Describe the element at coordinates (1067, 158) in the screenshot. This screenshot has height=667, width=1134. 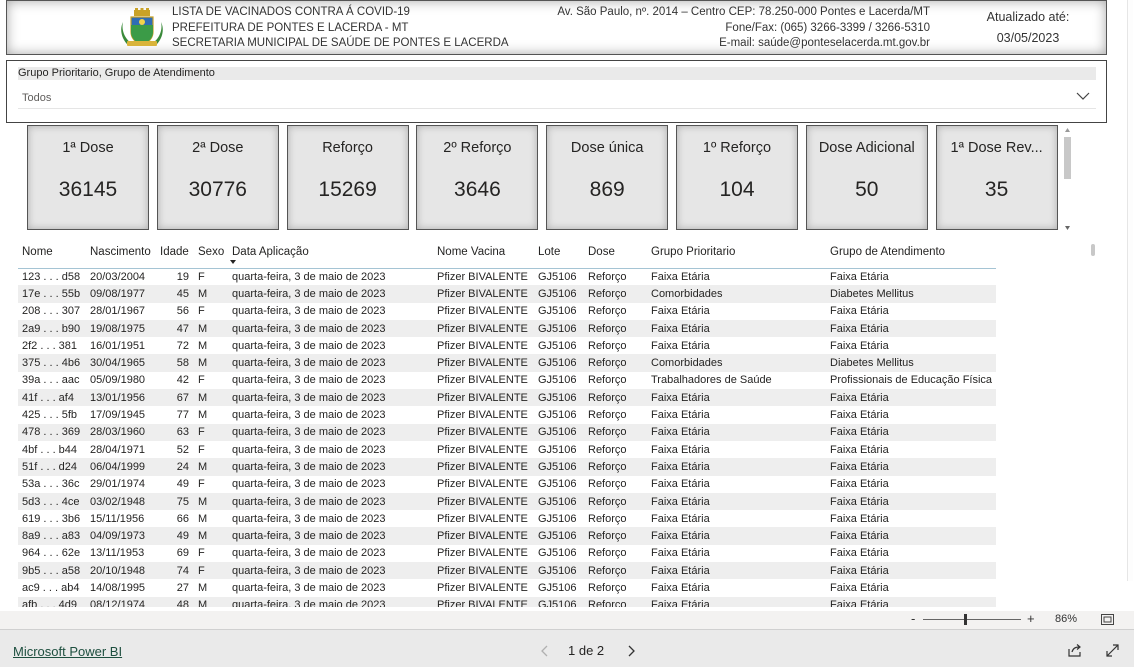
I see `cards-scroll-thumb` at that location.